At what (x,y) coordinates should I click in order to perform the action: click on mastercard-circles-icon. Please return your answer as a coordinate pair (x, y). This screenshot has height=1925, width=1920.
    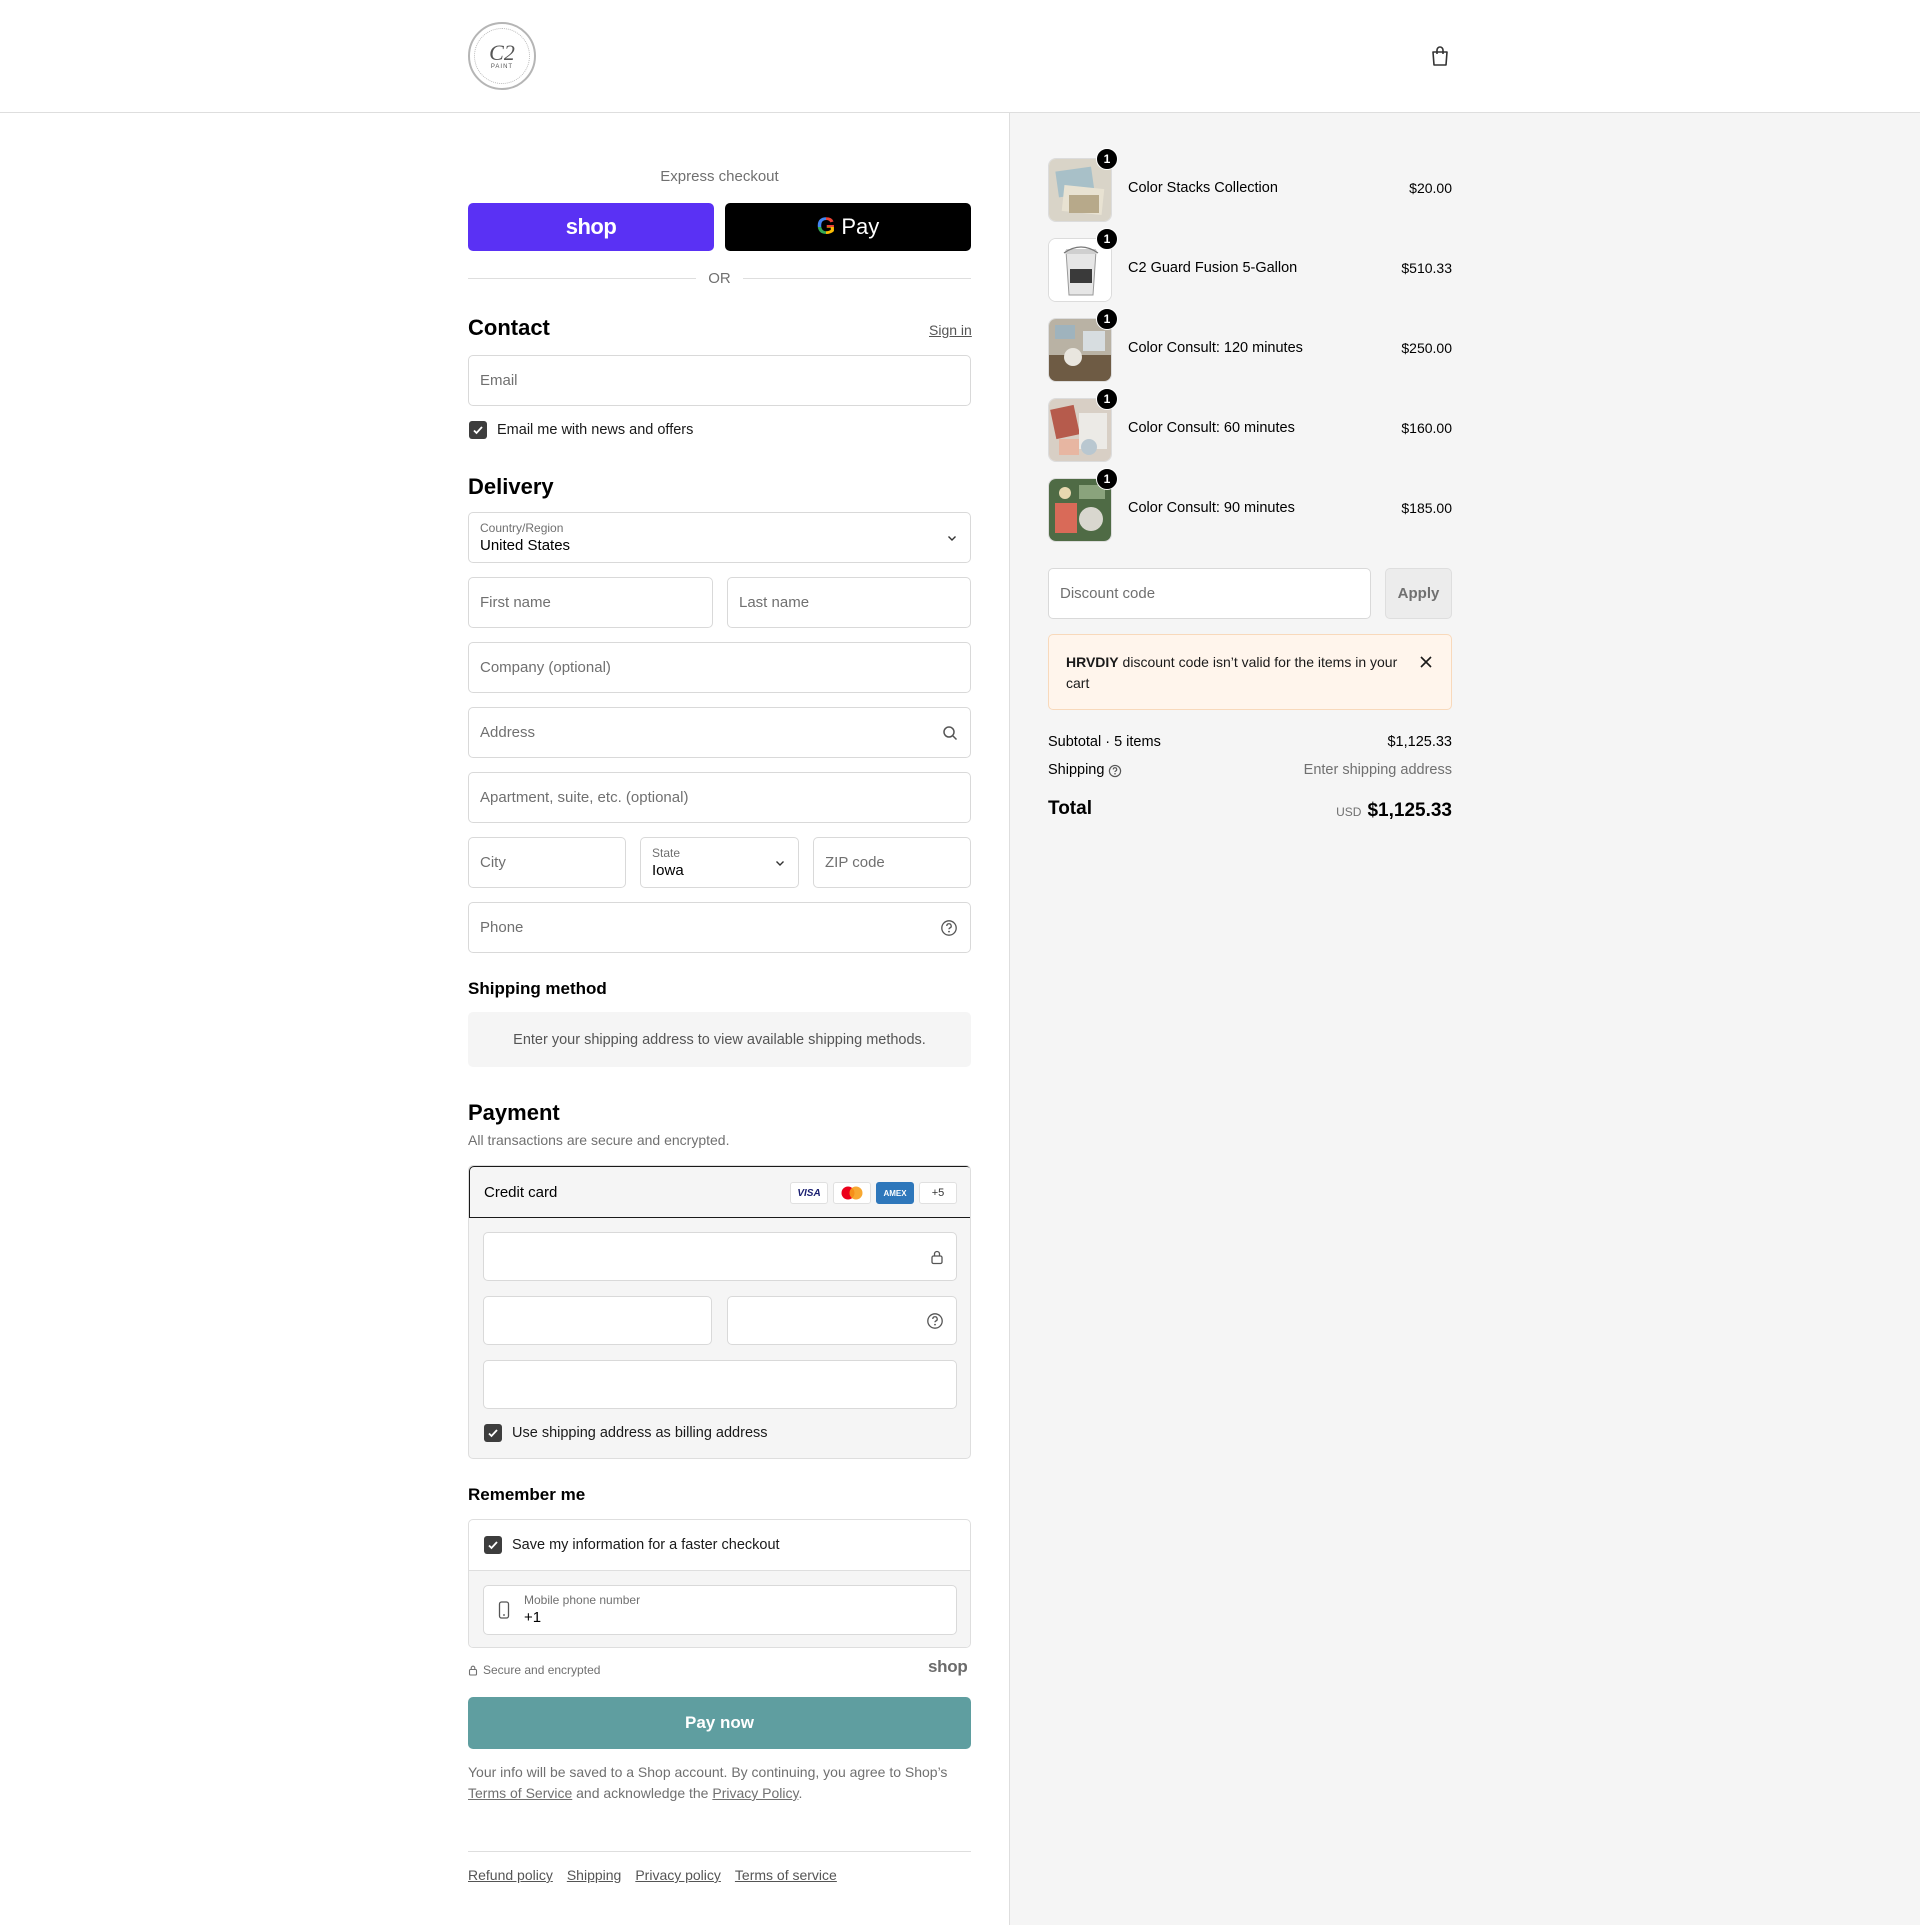
    Looking at the image, I should click on (852, 1193).